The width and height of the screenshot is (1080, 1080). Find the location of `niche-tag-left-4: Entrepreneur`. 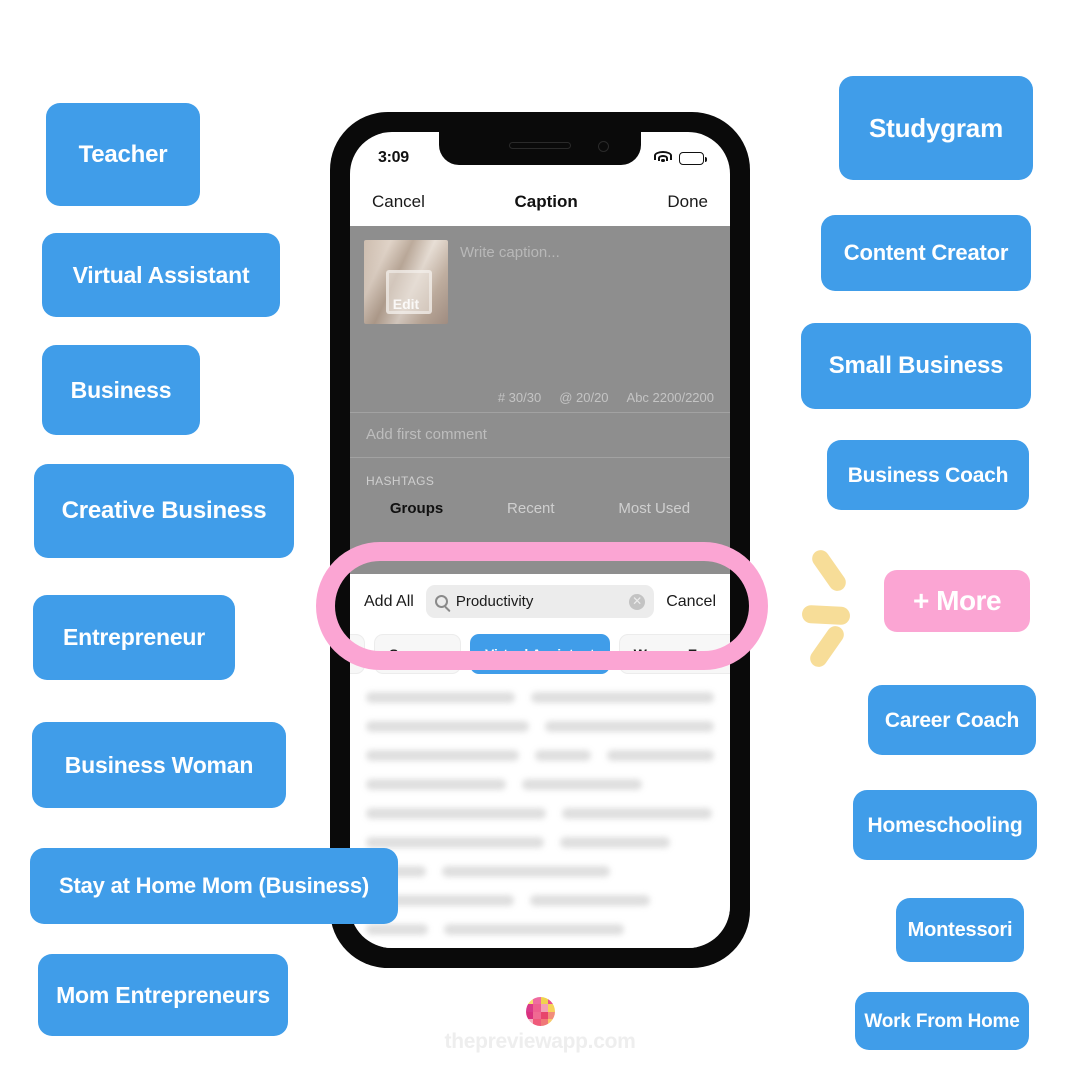

niche-tag-left-4: Entrepreneur is located at coordinates (134, 637).